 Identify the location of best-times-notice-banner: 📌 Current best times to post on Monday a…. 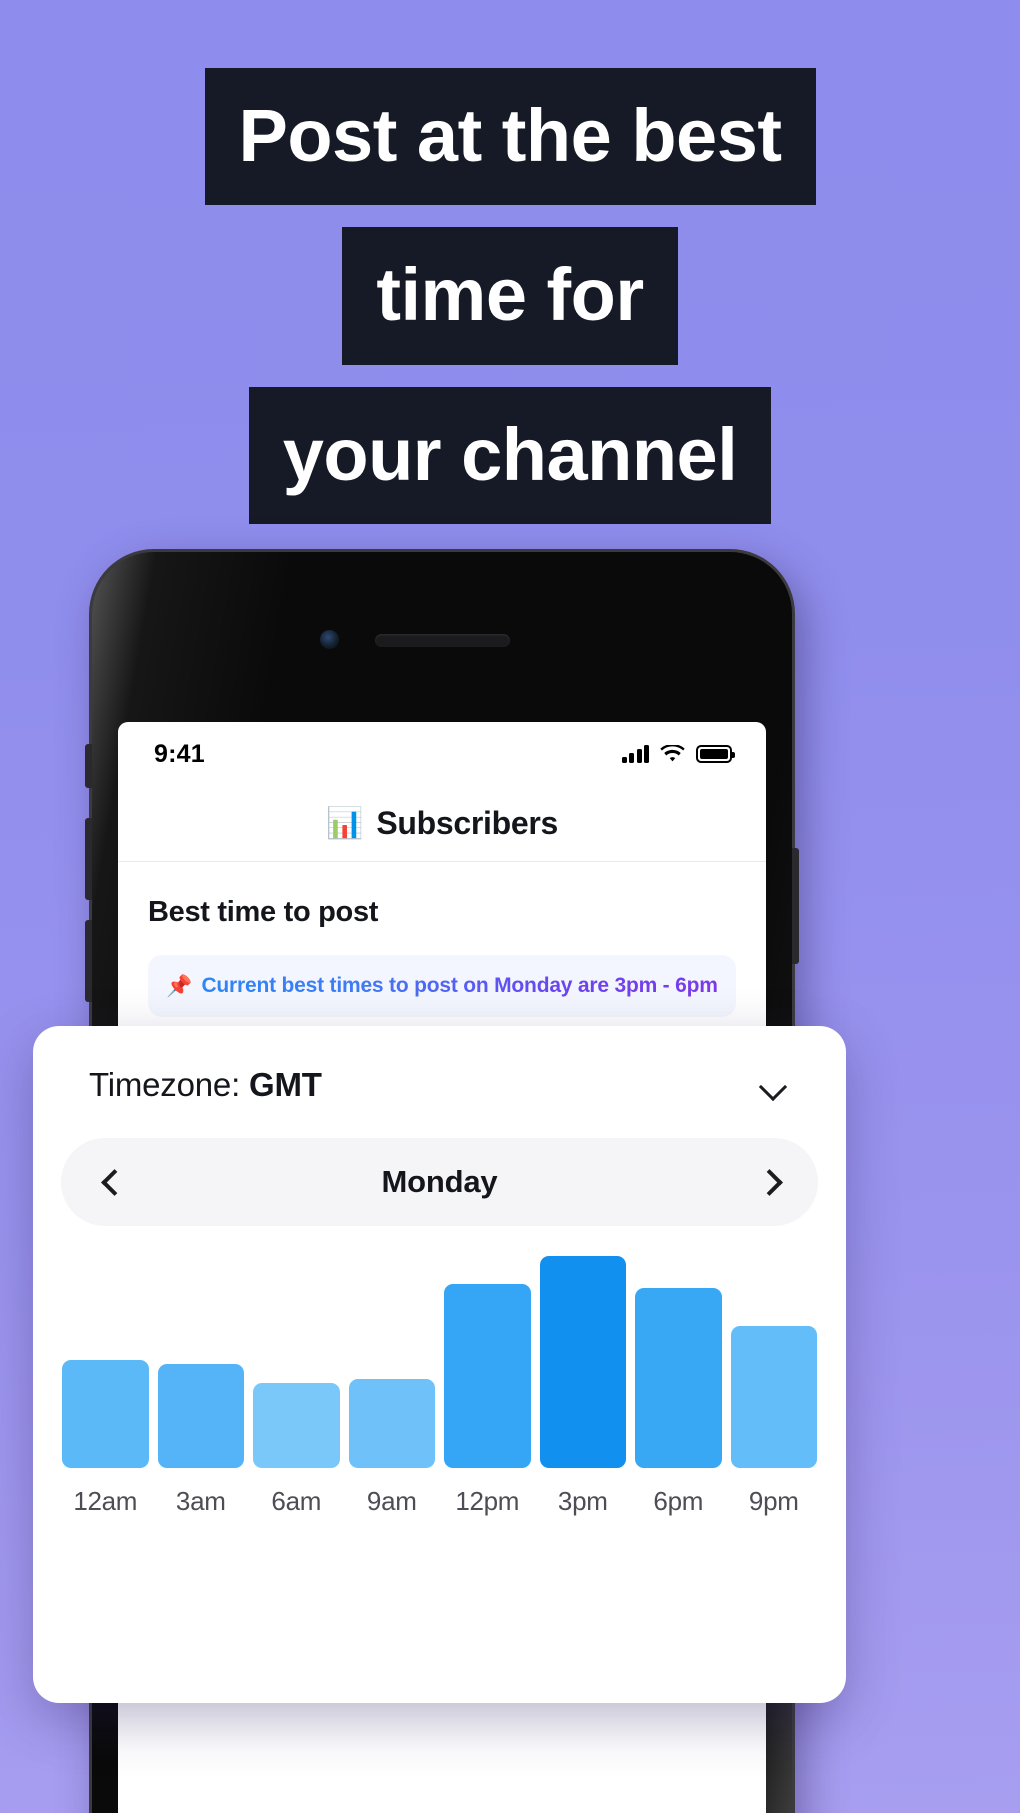
(442, 986).